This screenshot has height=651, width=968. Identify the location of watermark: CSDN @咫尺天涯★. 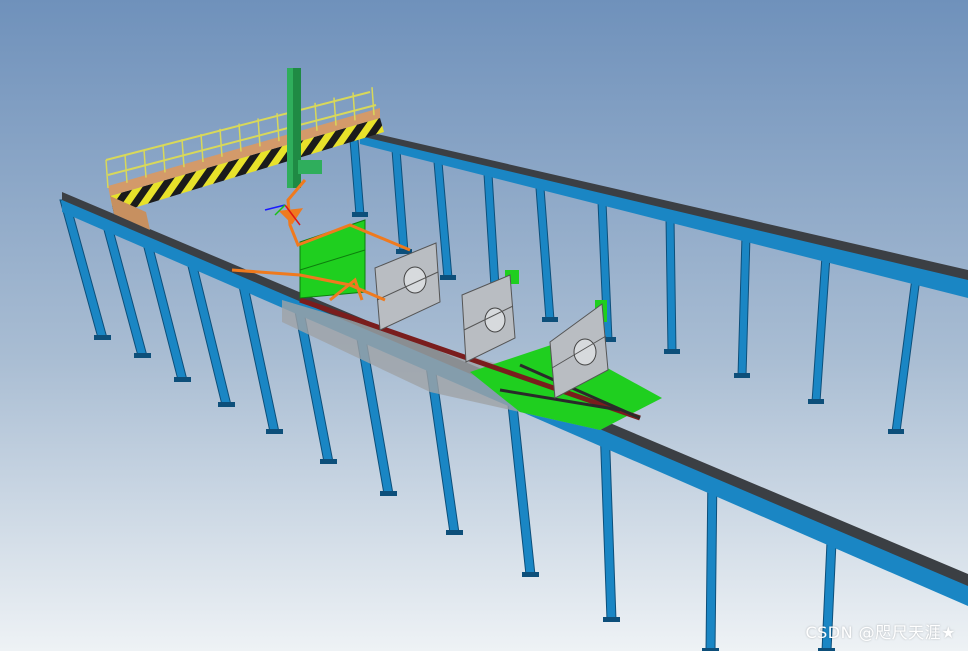
(880, 632).